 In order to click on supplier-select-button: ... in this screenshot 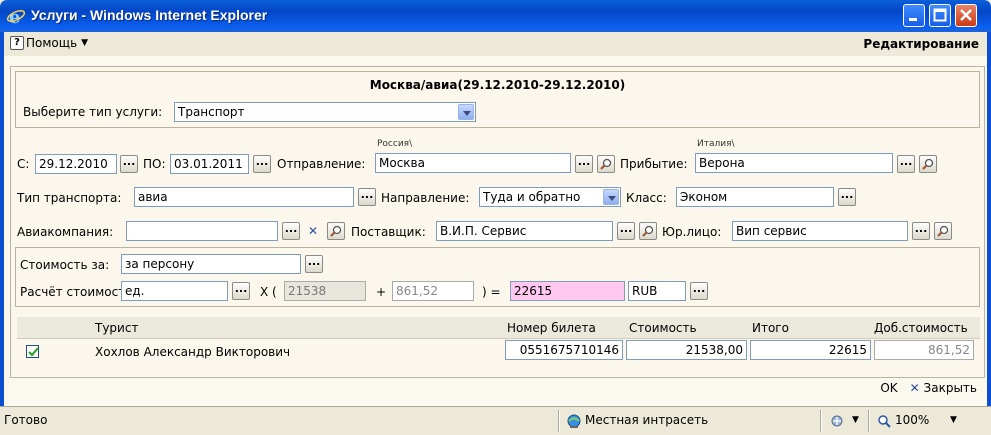, I will do `click(626, 231)`.